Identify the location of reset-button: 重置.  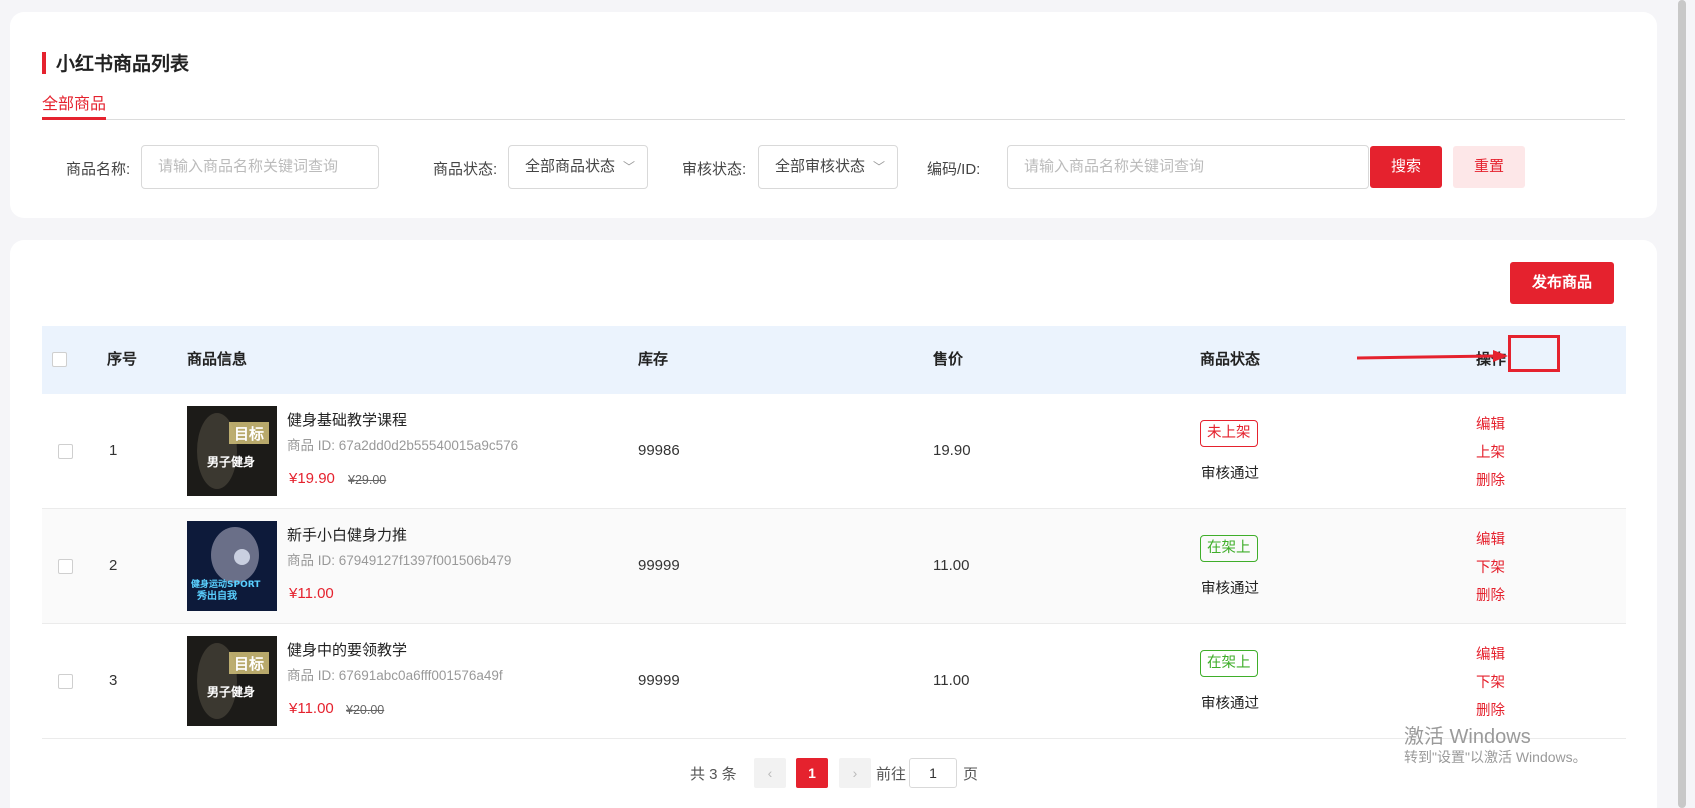
(1489, 167).